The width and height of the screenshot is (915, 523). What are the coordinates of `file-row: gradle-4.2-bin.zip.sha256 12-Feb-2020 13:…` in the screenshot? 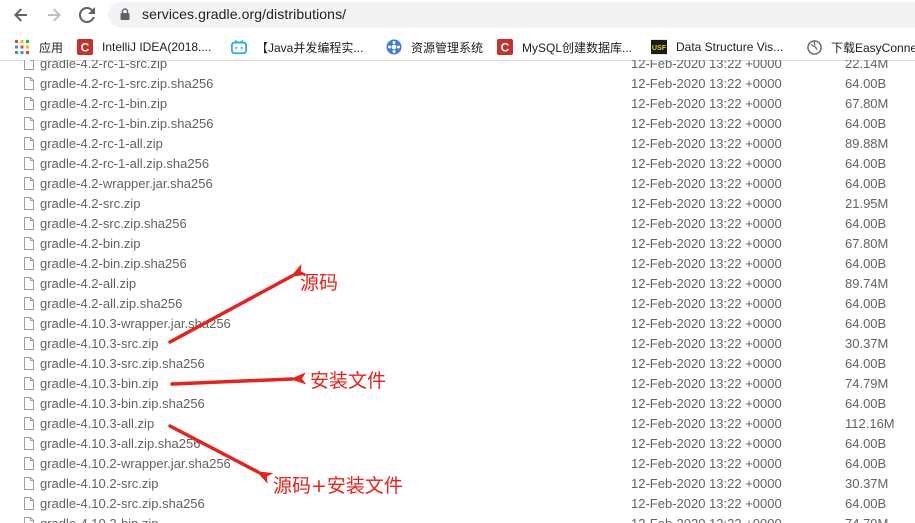 It's located at (457, 264).